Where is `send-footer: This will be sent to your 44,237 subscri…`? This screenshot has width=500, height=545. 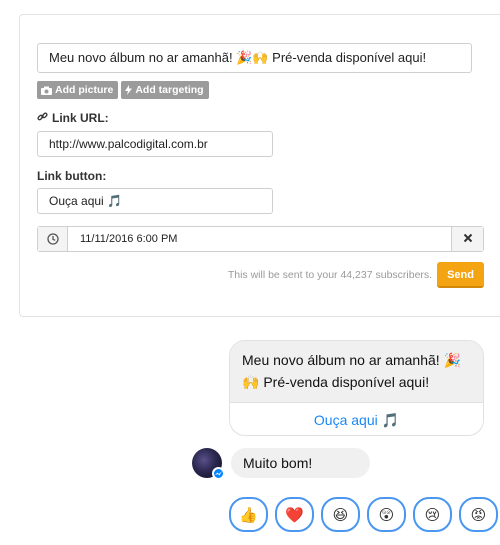
send-footer: This will be sent to your 44,237 subscri… is located at coordinates (317, 275).